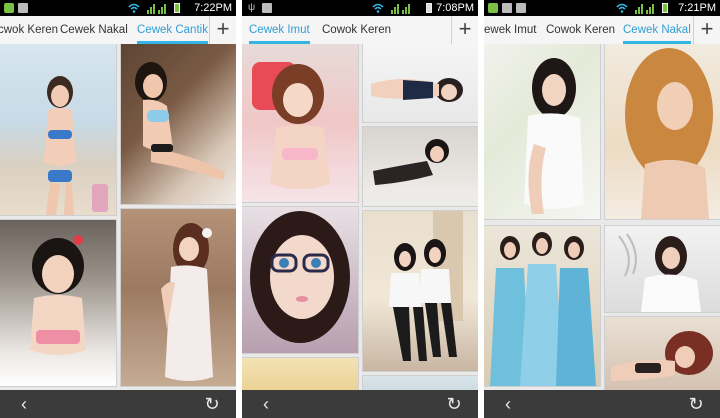 The image size is (720, 418). I want to click on photo-woman-lying-curly-hair, so click(662, 353).